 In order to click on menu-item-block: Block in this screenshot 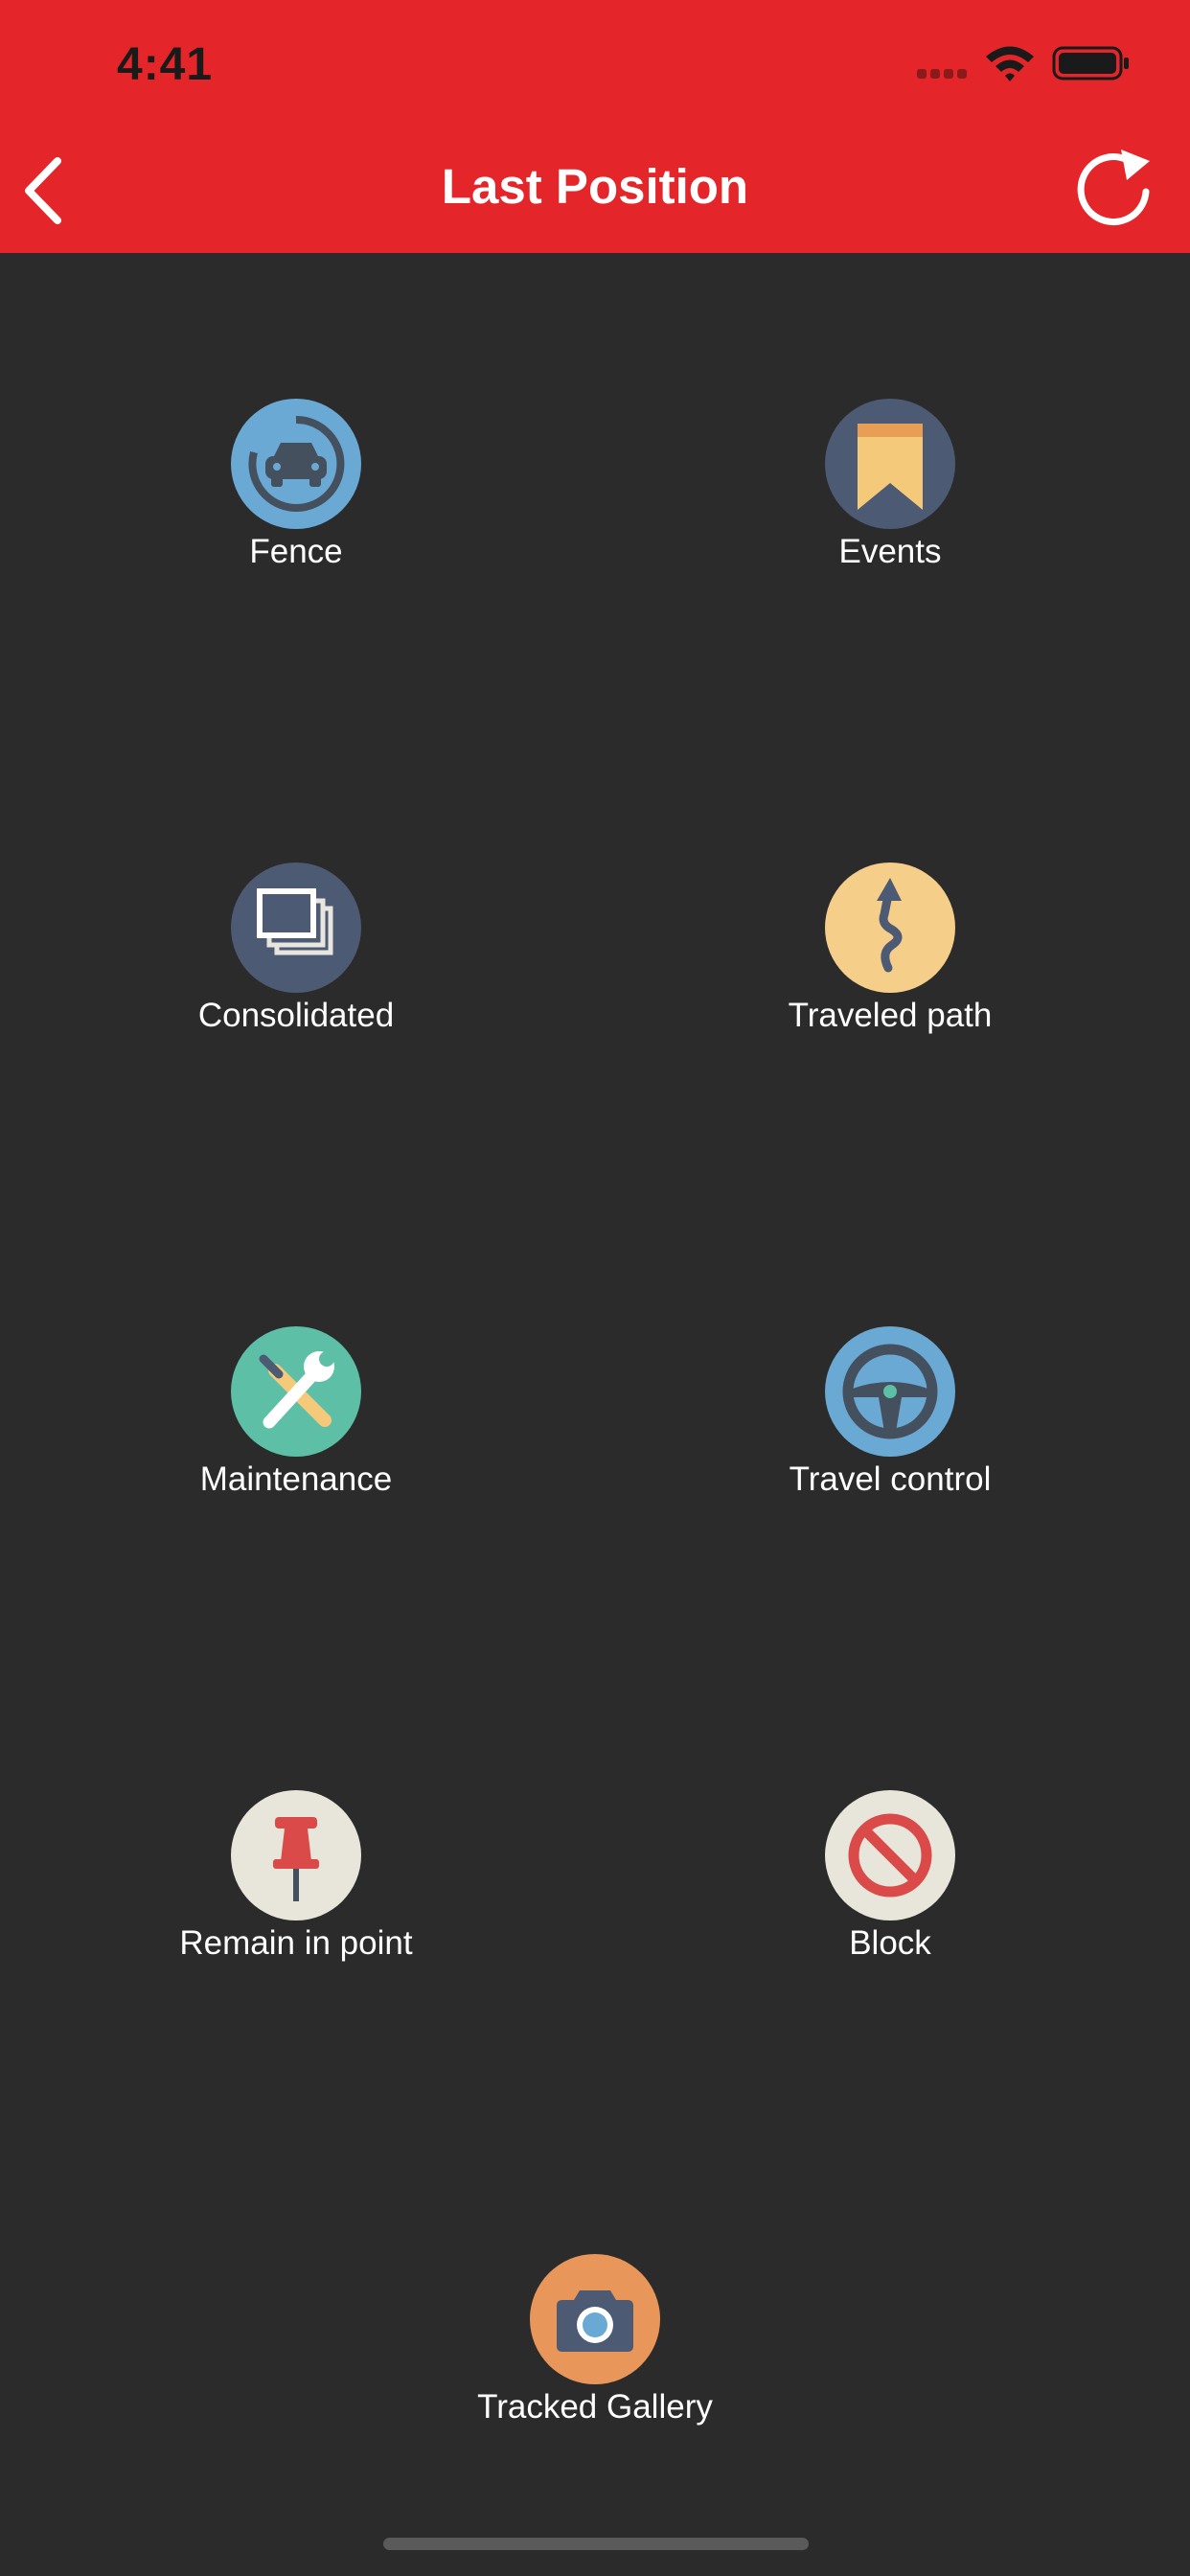, I will do `click(890, 1890)`.